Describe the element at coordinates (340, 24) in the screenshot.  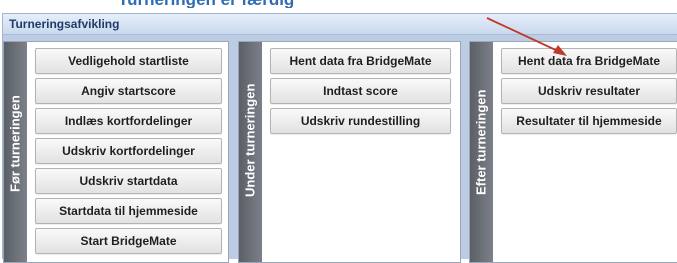
I see `panel-header: Turneringsafvikling` at that location.